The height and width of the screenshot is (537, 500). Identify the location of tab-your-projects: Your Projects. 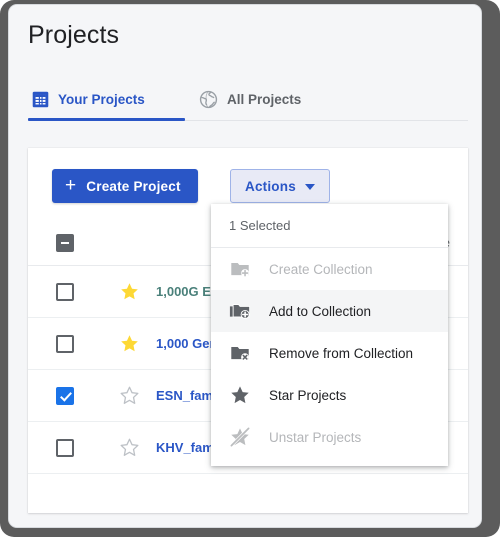
(88, 99).